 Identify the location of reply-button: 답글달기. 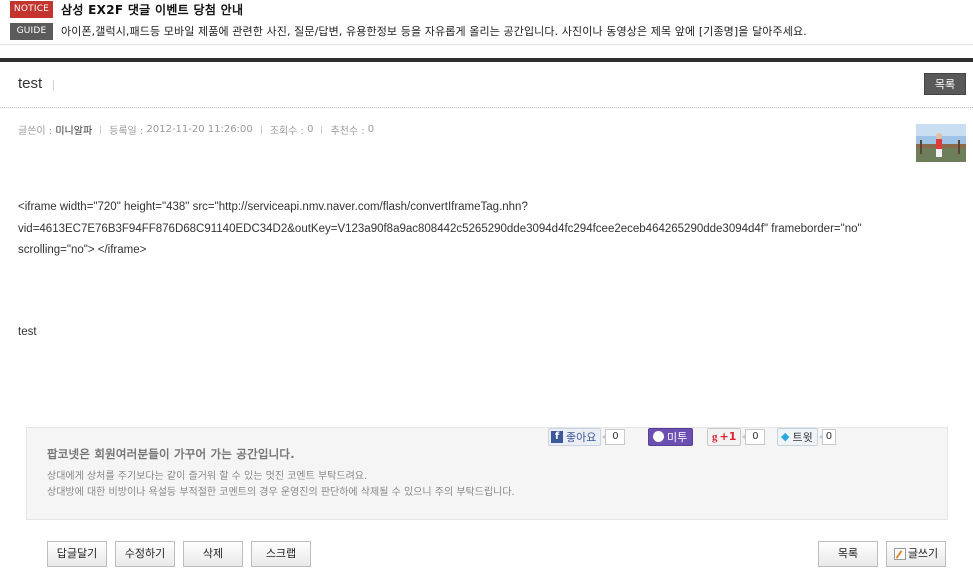
(77, 554).